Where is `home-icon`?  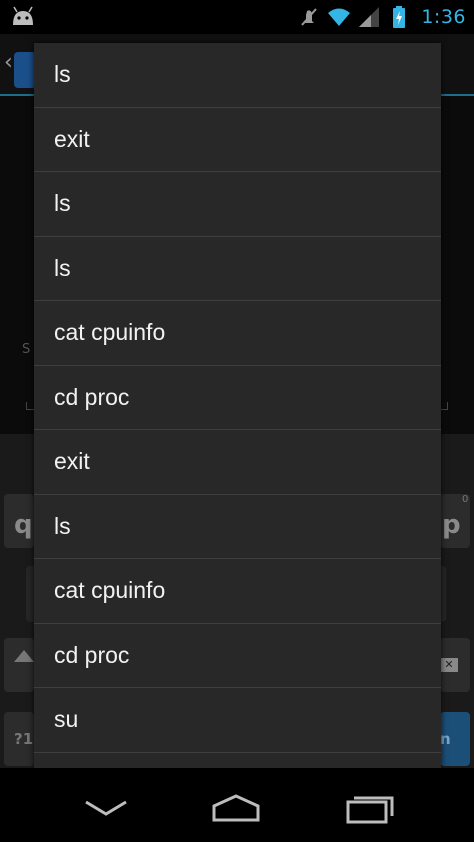
home-icon is located at coordinates (236, 807).